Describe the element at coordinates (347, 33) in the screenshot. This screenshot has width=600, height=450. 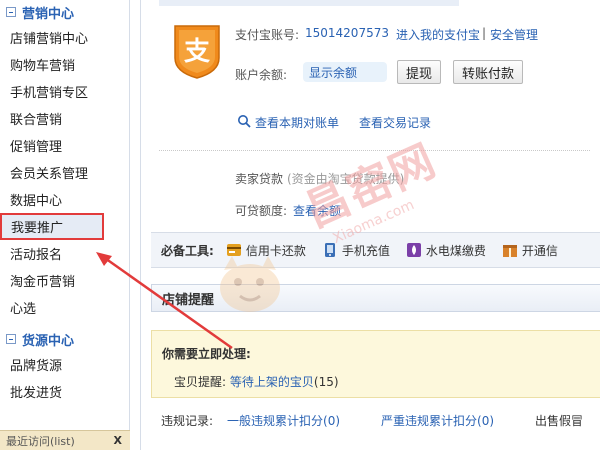
I see `alipay-account-value: 15014207573` at that location.